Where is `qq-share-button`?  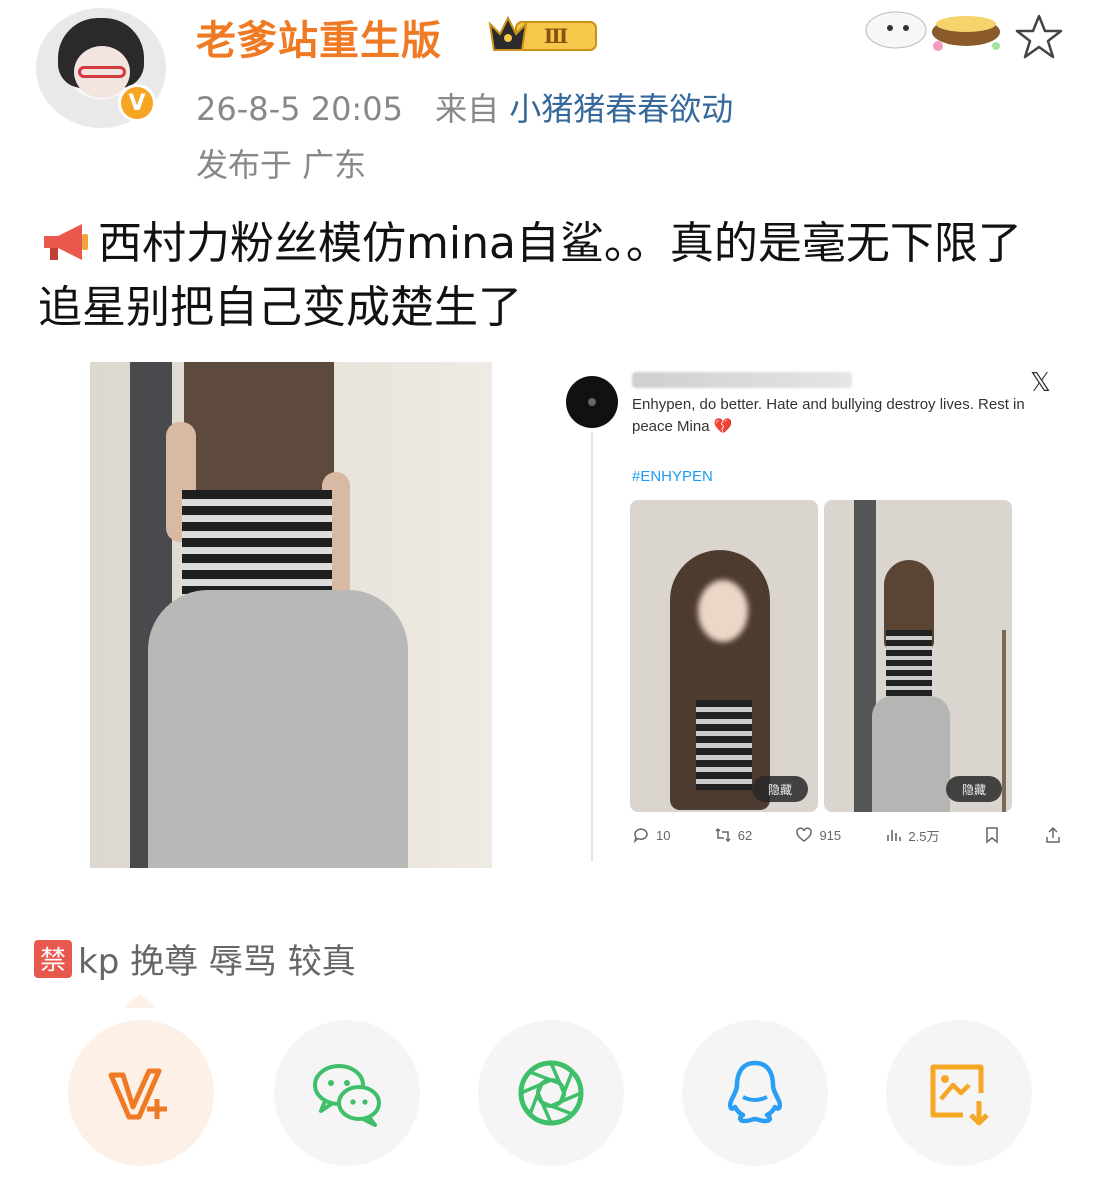
qq-share-button is located at coordinates (755, 1093).